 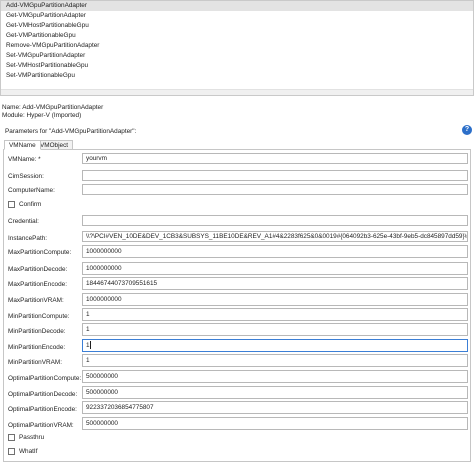 I want to click on cimsession-field, so click(x=275, y=175).